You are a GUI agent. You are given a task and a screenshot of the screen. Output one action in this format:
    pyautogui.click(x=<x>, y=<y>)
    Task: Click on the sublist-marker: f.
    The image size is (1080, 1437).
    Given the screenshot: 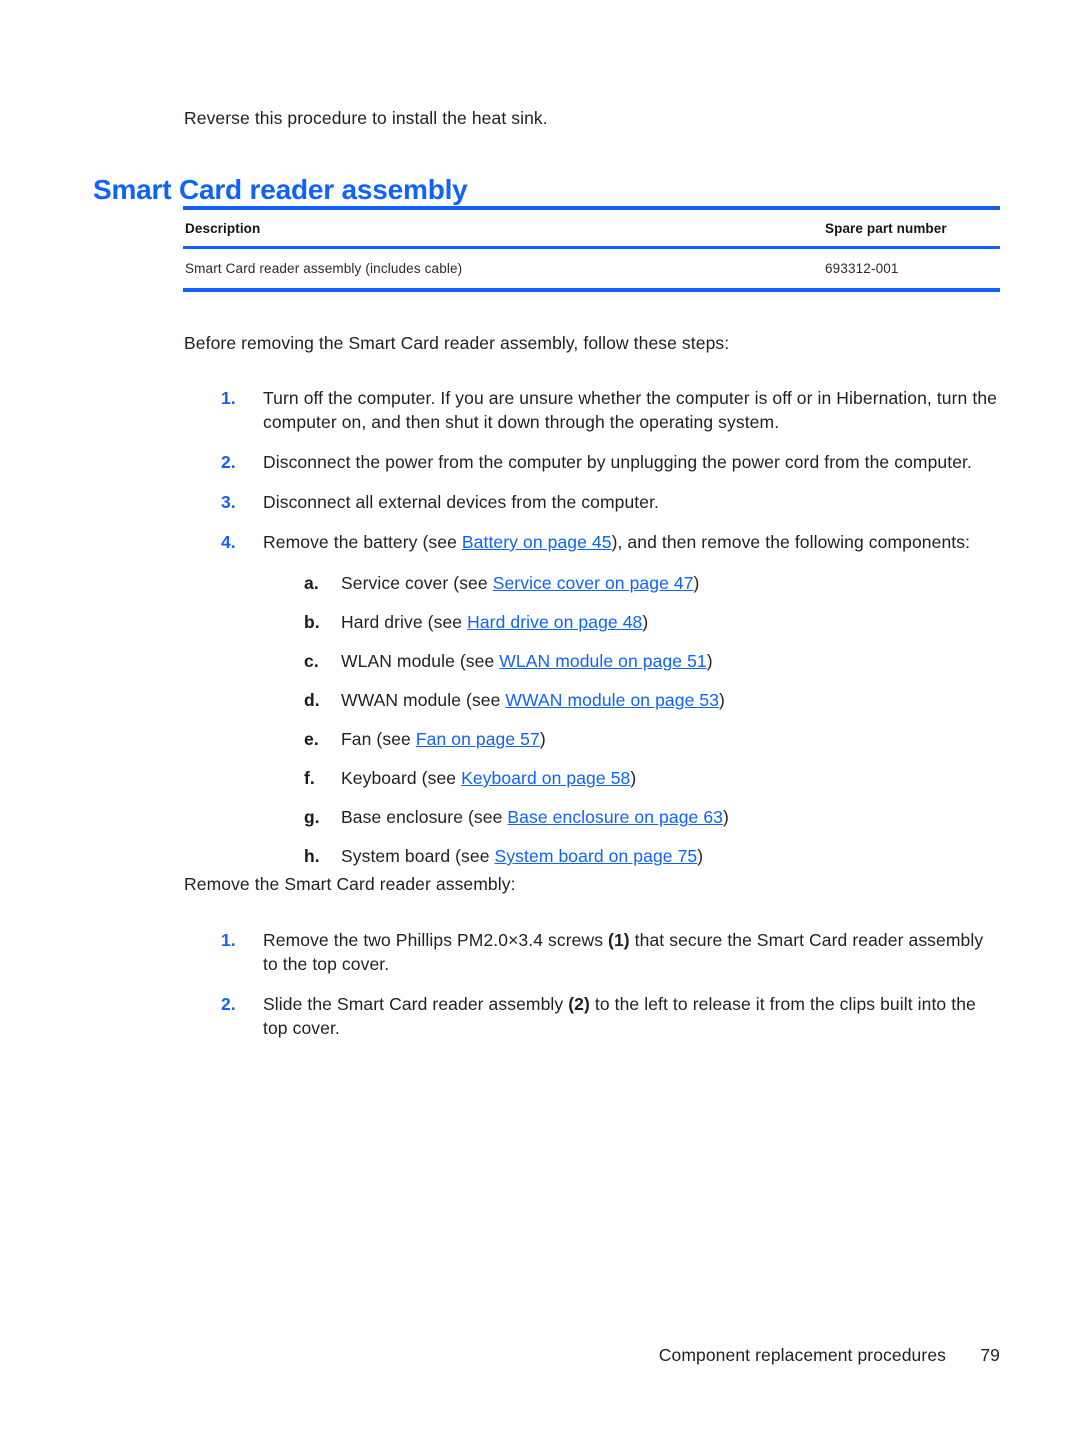 What is the action you would take?
    pyautogui.click(x=309, y=778)
    